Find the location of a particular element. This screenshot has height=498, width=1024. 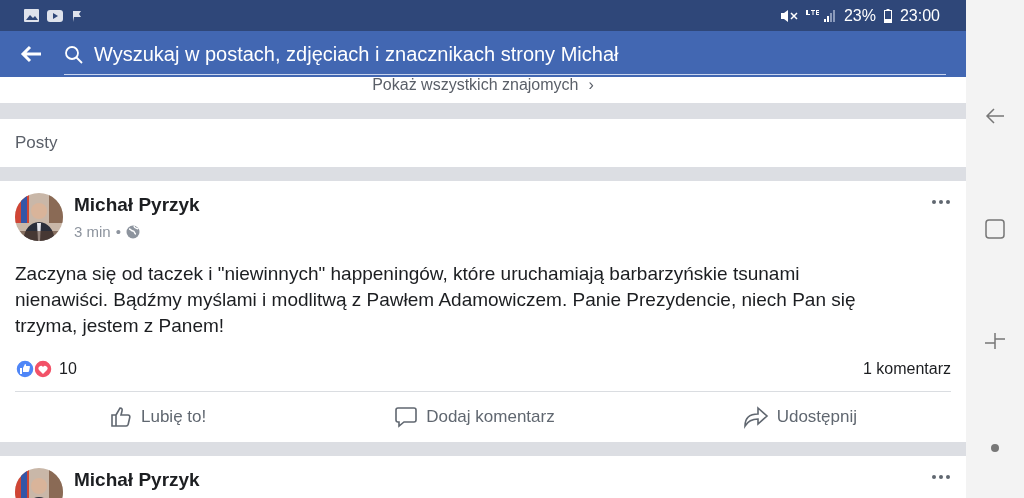

share-arrow-icon is located at coordinates (755, 417).